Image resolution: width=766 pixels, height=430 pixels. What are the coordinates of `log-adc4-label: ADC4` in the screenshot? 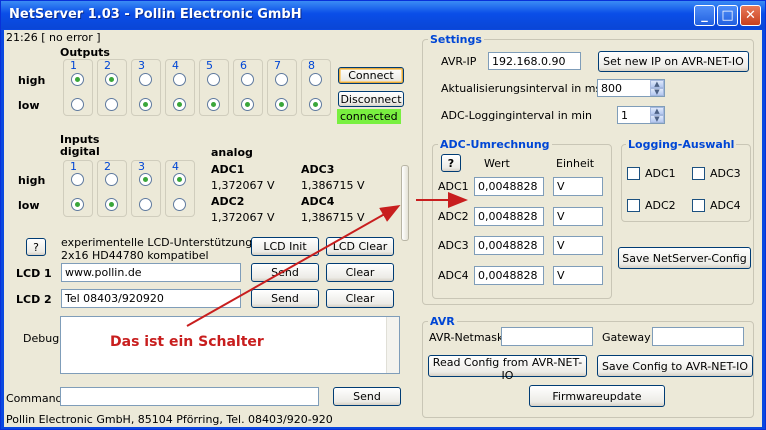 It's located at (725, 205).